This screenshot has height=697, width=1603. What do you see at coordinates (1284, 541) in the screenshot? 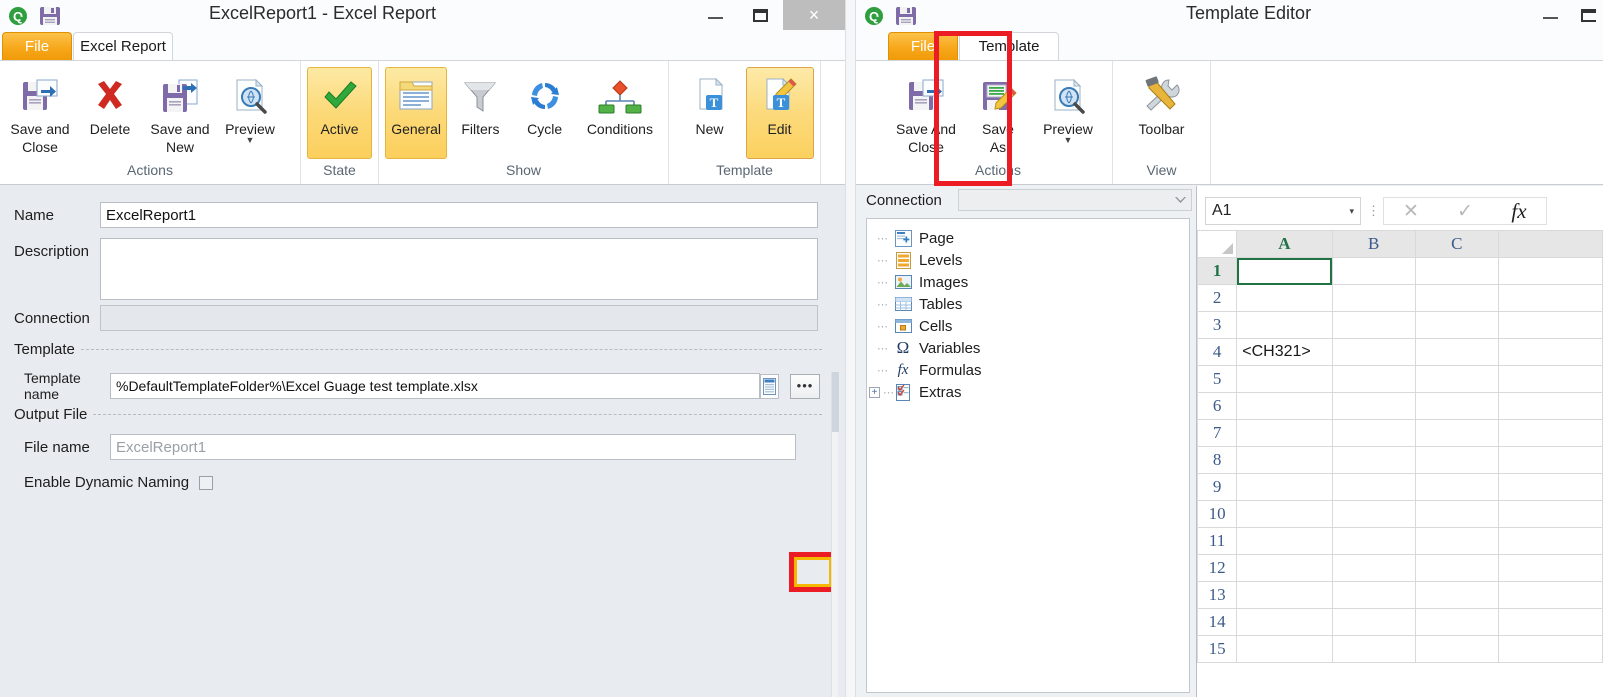
I see `cell-a11` at bounding box center [1284, 541].